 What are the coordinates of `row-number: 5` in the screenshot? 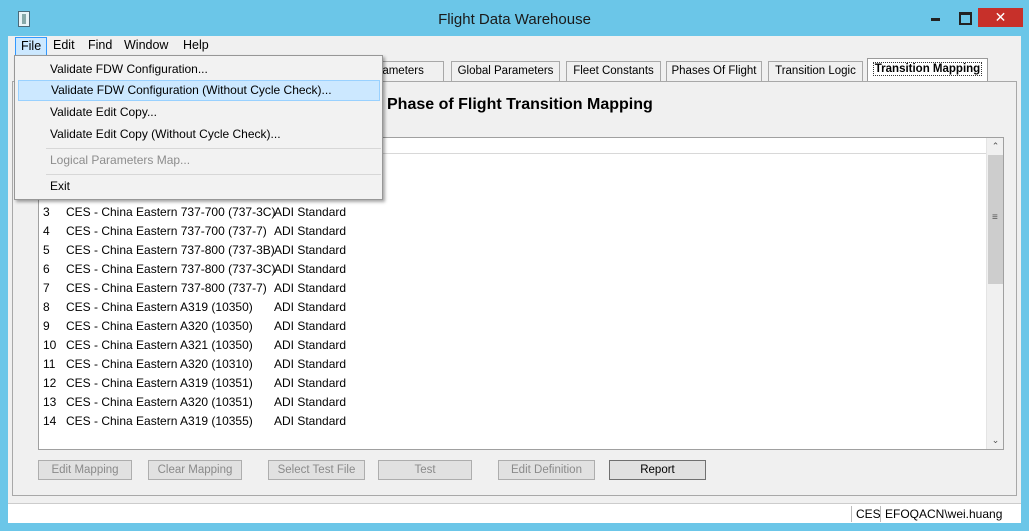 It's located at (46, 250).